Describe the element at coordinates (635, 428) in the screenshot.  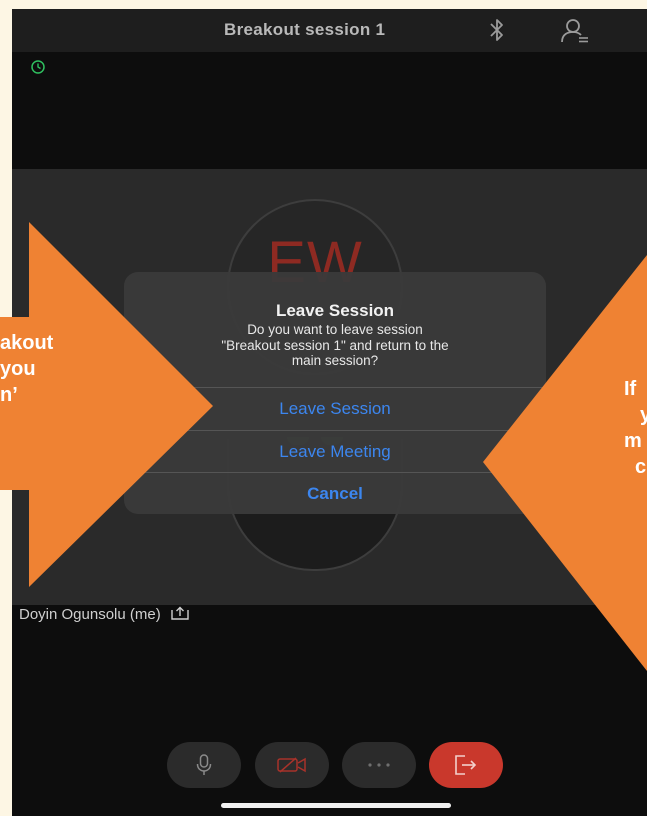
I see `annotation-text-right: If y m c` at that location.